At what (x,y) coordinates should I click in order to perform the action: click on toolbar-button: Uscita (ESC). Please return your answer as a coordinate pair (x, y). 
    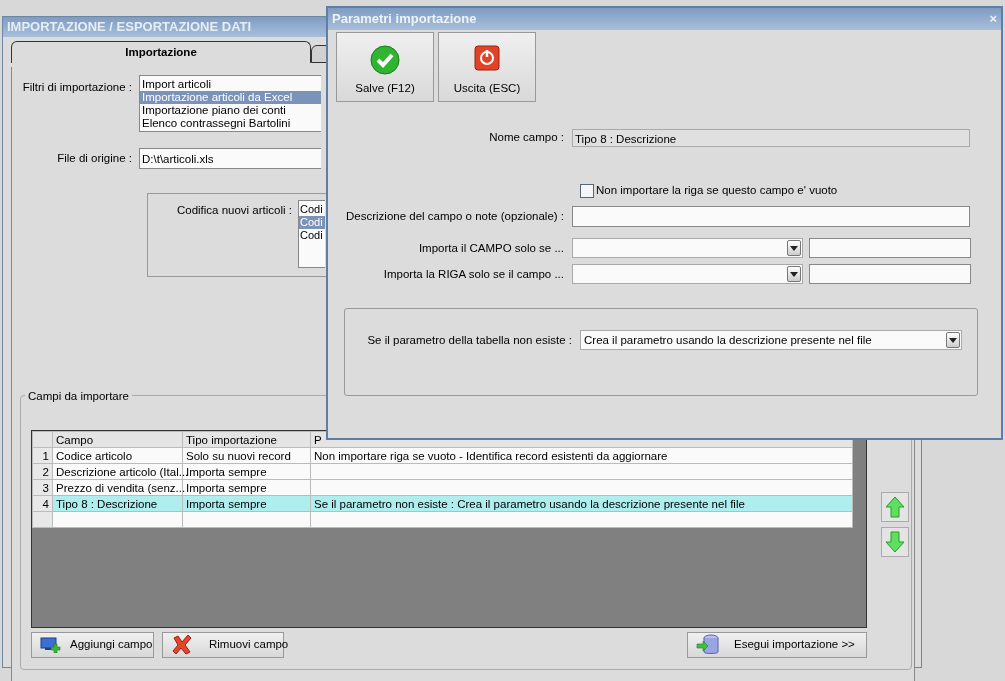
    Looking at the image, I should click on (487, 67).